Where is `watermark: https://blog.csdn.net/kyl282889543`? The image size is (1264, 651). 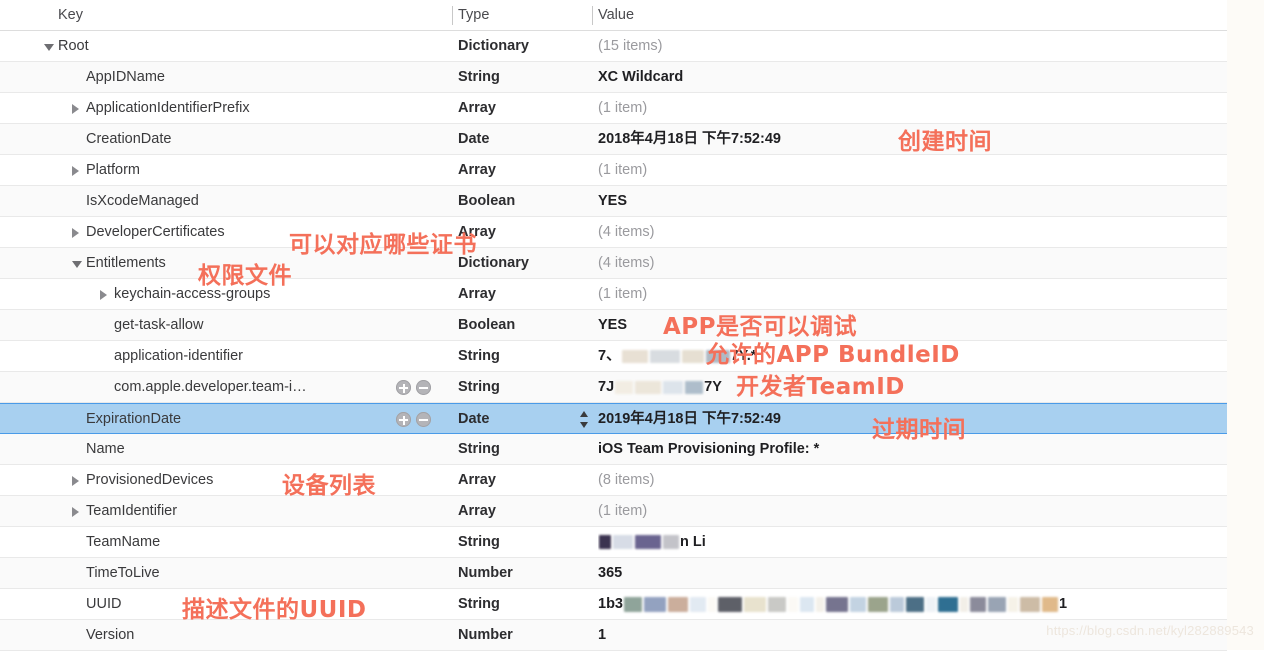
watermark: https://blog.csdn.net/kyl282889543 is located at coordinates (1150, 630).